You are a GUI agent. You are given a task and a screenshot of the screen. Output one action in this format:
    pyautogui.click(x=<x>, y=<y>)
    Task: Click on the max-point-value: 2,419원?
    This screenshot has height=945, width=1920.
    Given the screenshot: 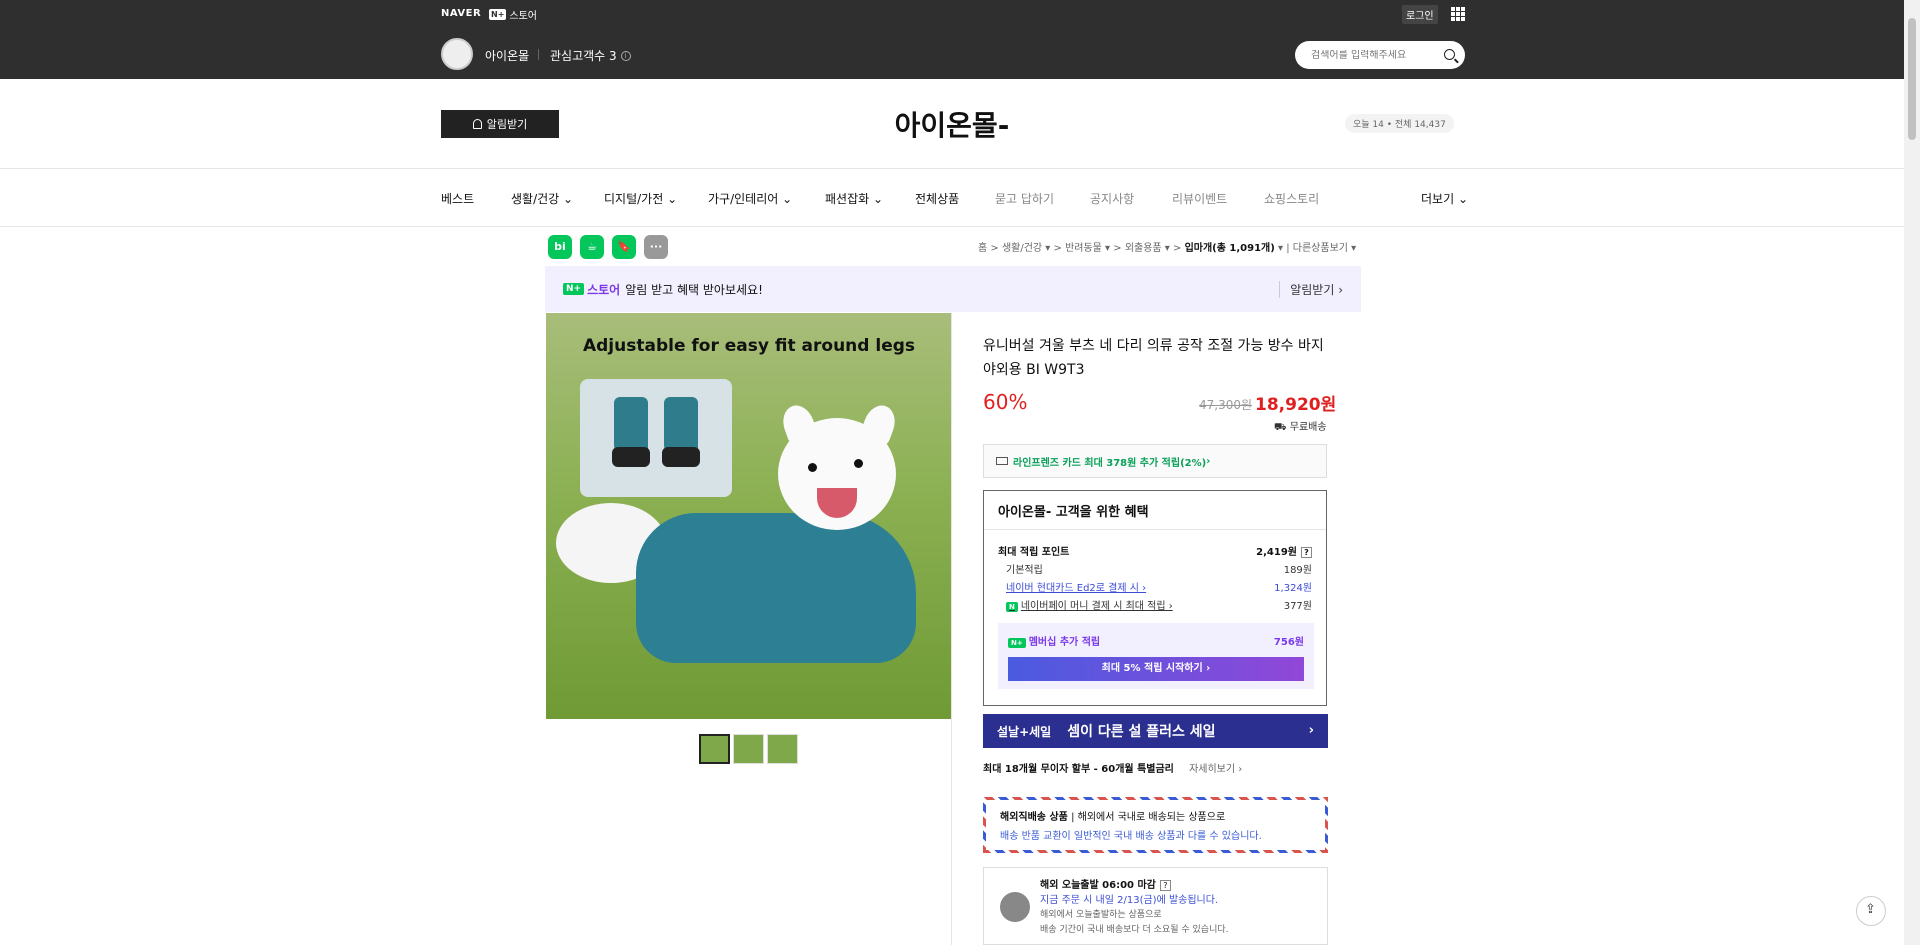 What is the action you would take?
    pyautogui.click(x=1284, y=550)
    